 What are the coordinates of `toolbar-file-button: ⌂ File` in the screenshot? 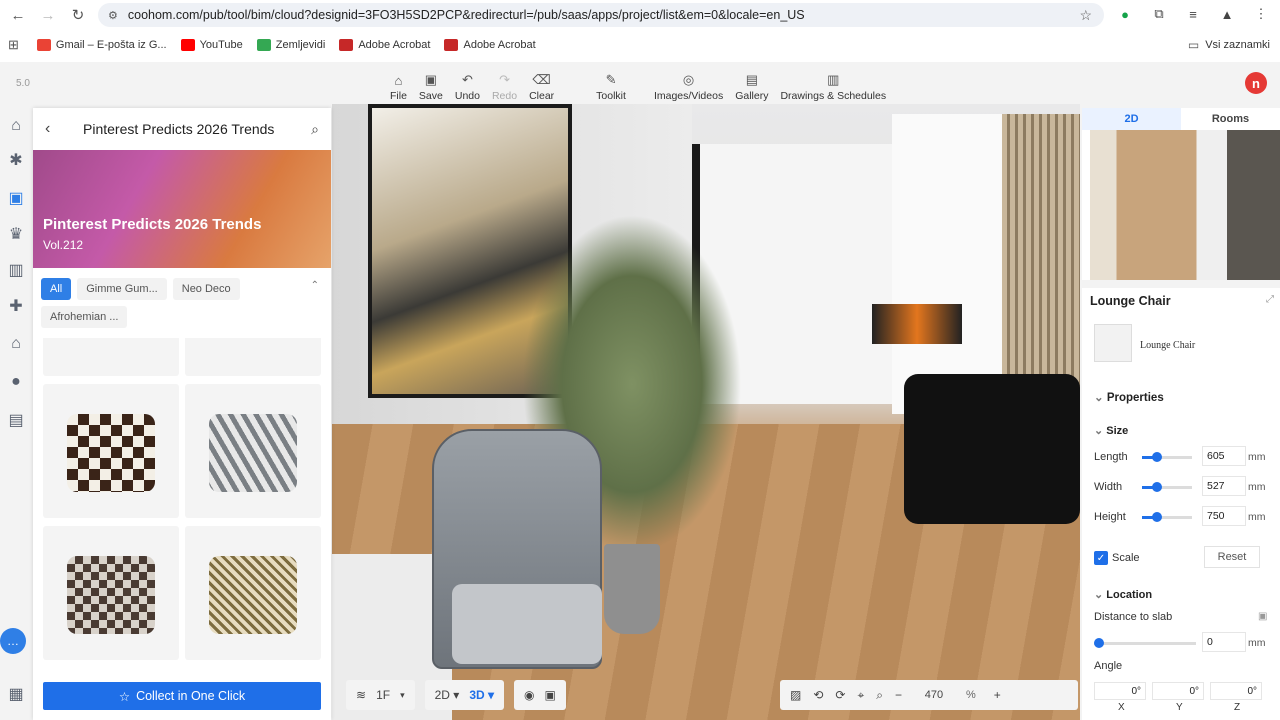 It's located at (398, 84).